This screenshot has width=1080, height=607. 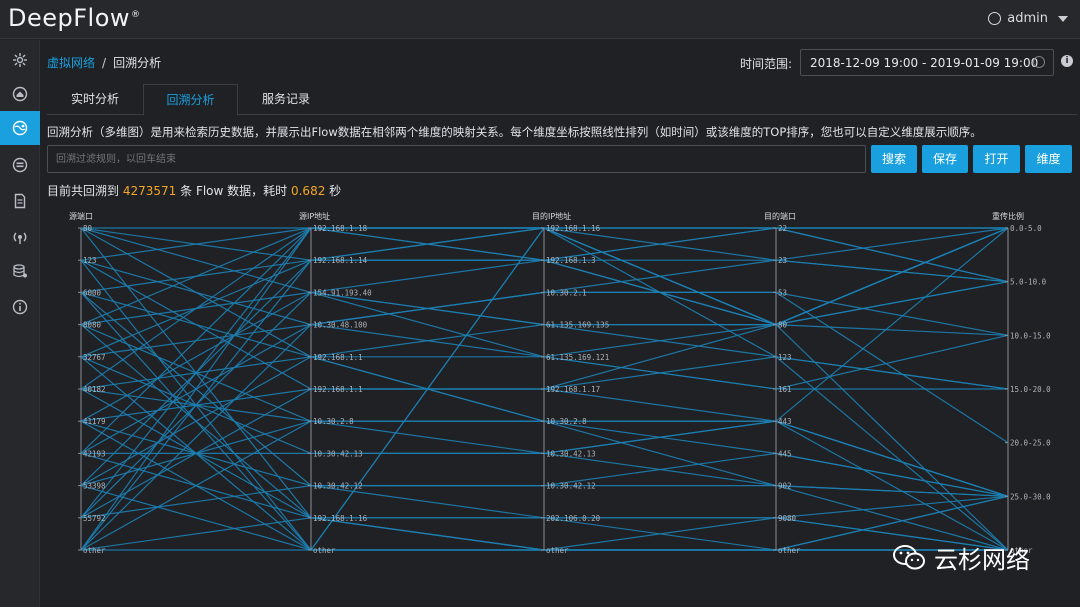 What do you see at coordinates (94, 518) in the screenshot?
I see `tick-label: 55792` at bounding box center [94, 518].